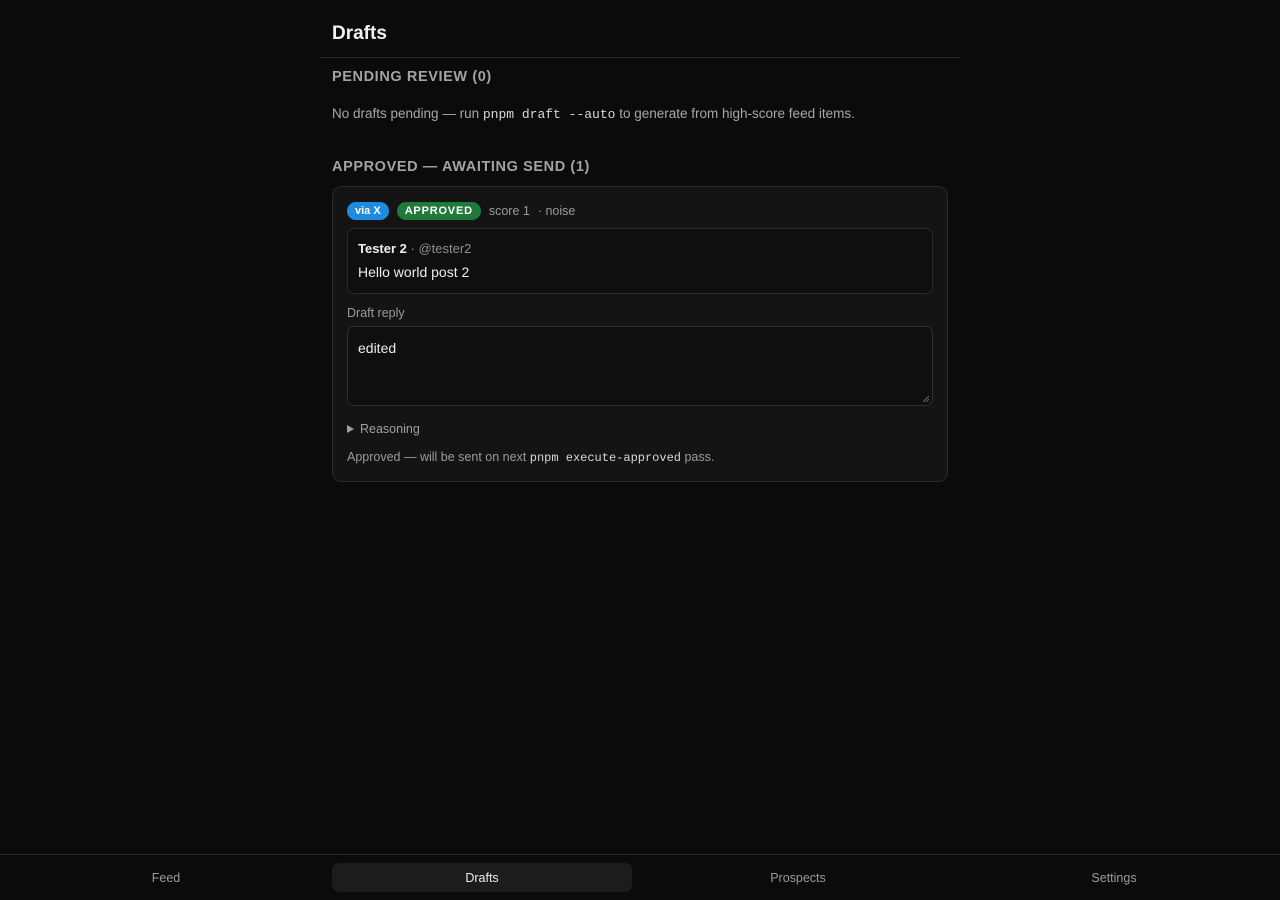  What do you see at coordinates (697, 457) in the screenshot?
I see `footnote-suffix: pass.` at bounding box center [697, 457].